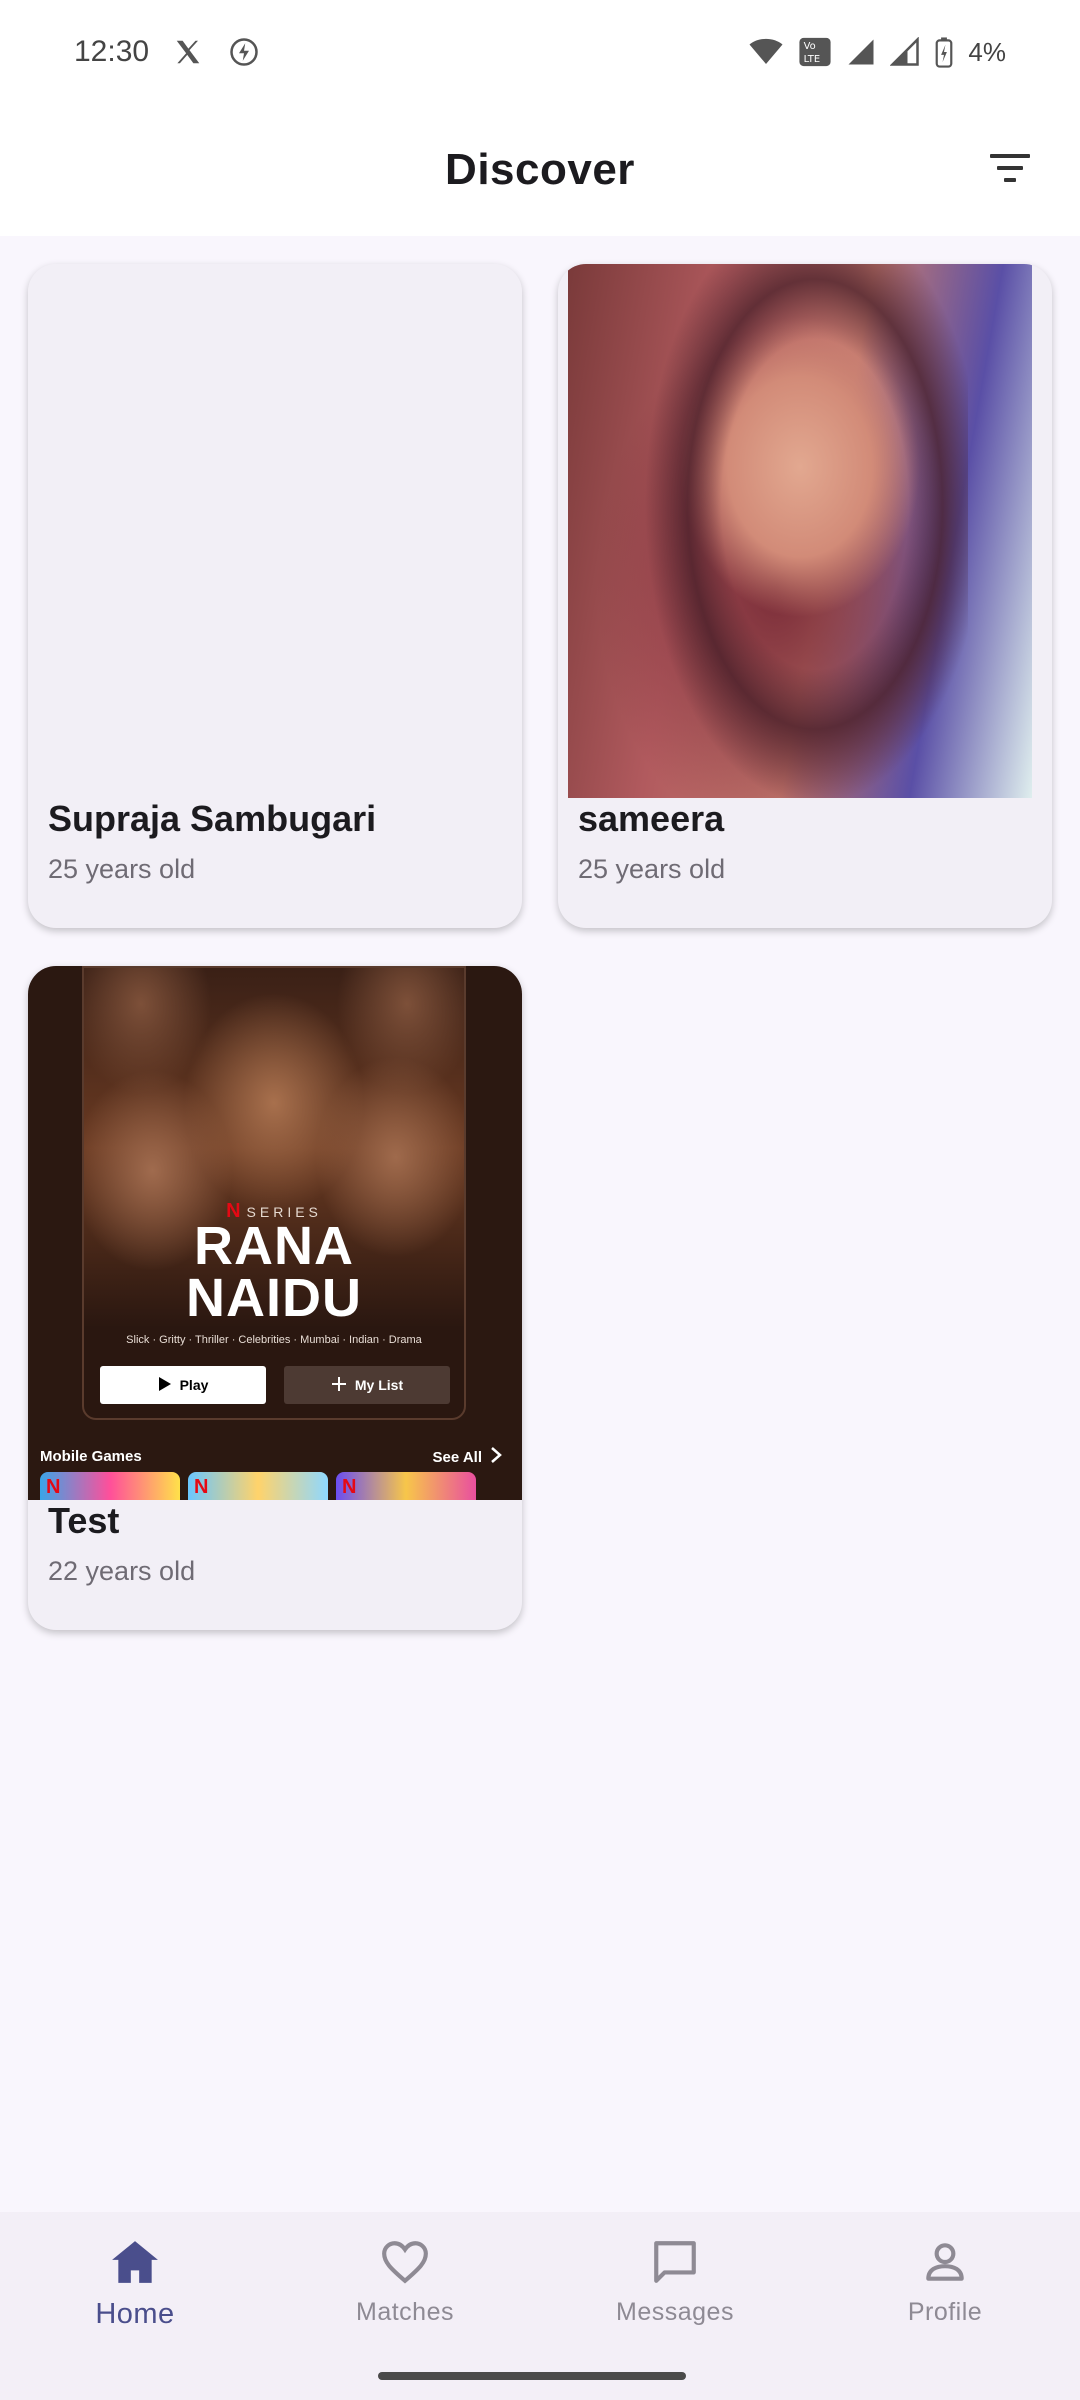 Image resolution: width=1080 pixels, height=2400 pixels. Describe the element at coordinates (467, 1457) in the screenshot. I see `poster-see-all: See All` at that location.